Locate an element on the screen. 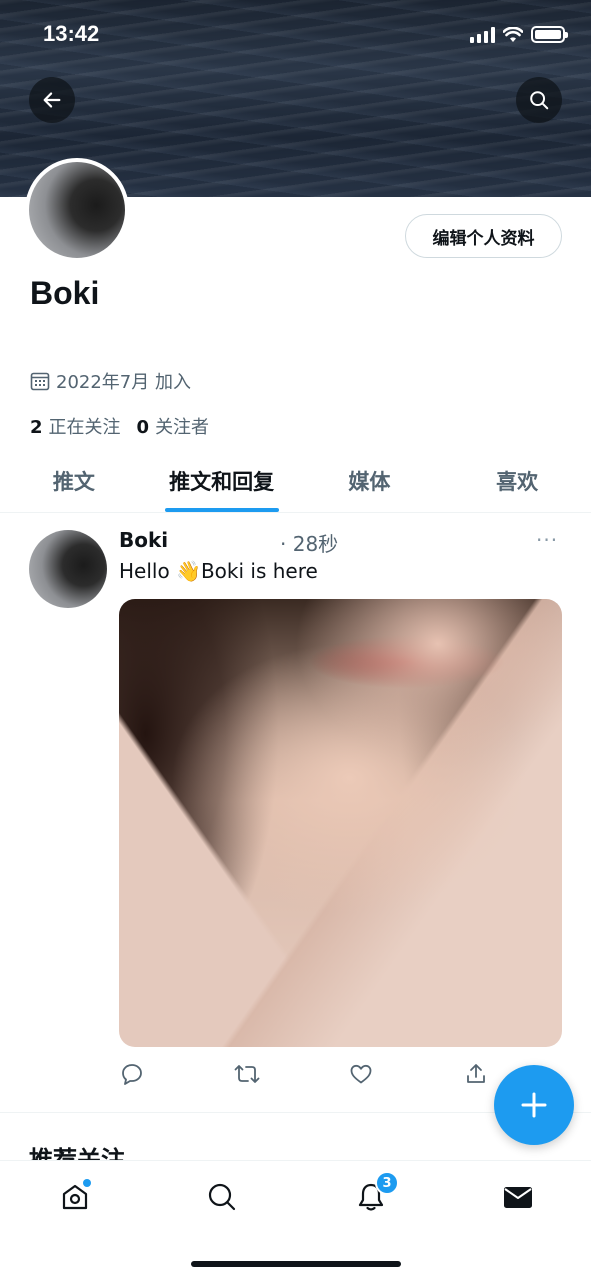 Image resolution: width=591 pixels, height=1280 pixels. nav-search is located at coordinates (222, 1197).